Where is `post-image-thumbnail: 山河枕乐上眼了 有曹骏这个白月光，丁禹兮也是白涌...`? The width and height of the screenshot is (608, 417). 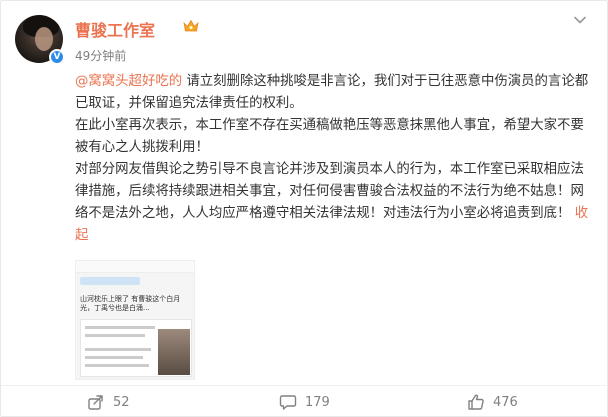 post-image-thumbnail: 山河枕乐上眼了 有曹骏这个白月光，丁禹兮也是白涌... is located at coordinates (135, 320).